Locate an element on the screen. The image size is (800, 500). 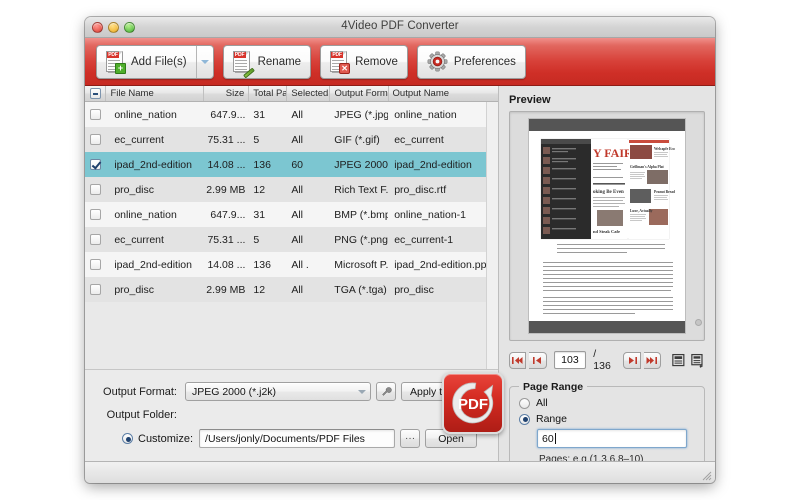
output-folder-label: Output Folder: is located at coordinates (141, 415).